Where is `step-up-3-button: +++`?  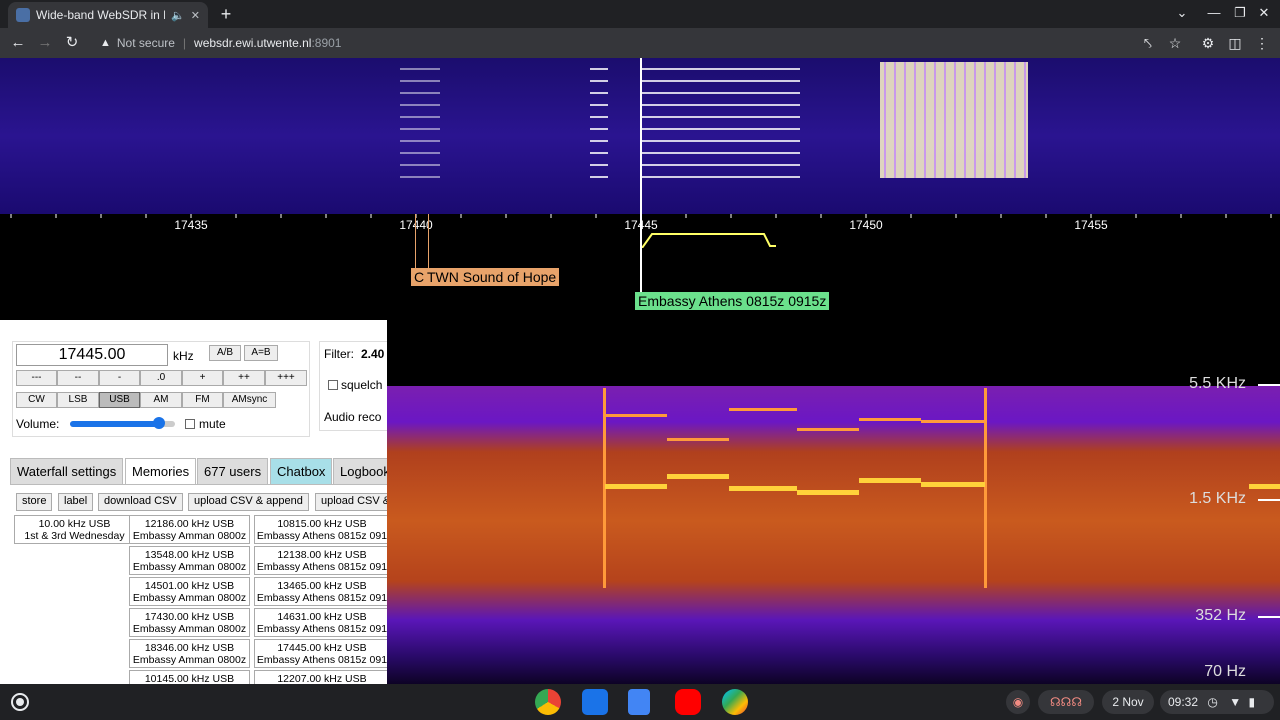
step-up-3-button: +++ is located at coordinates (286, 378).